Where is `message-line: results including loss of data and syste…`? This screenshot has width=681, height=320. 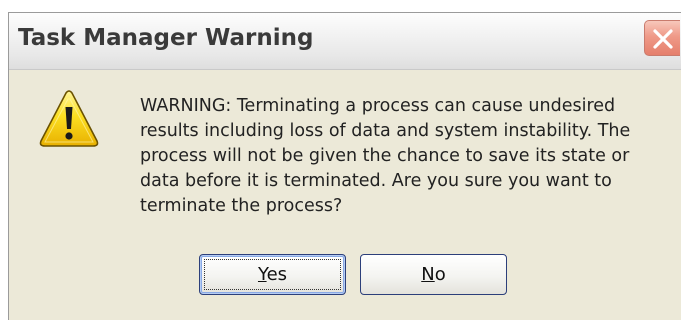
message-line: results including loss of data and syste… is located at coordinates (385, 131).